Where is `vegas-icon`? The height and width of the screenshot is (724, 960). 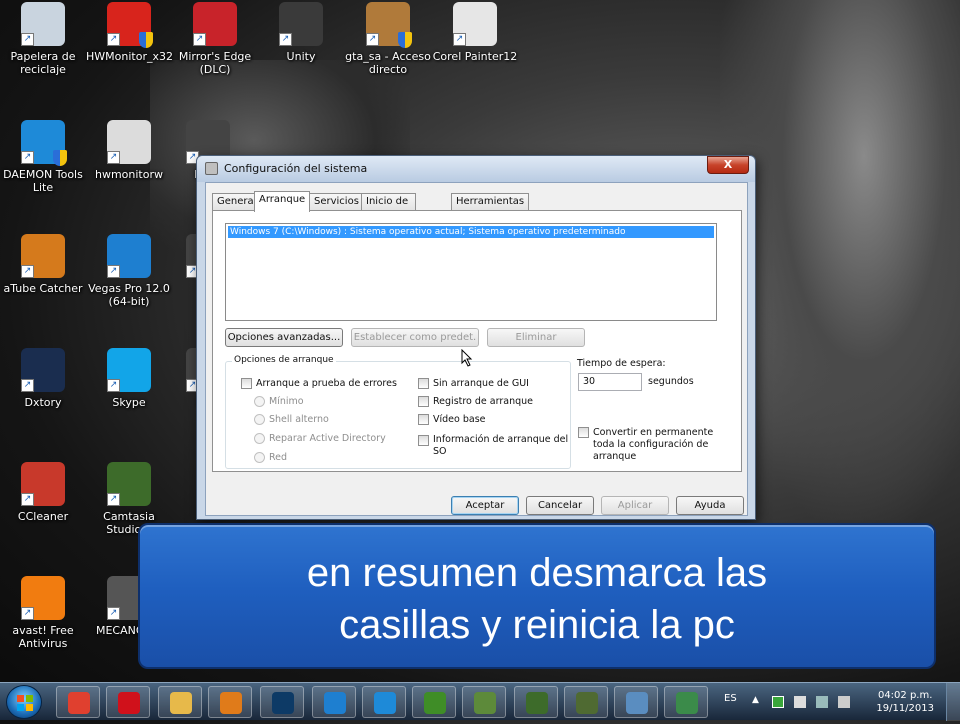
vegas-icon is located at coordinates (335, 703).